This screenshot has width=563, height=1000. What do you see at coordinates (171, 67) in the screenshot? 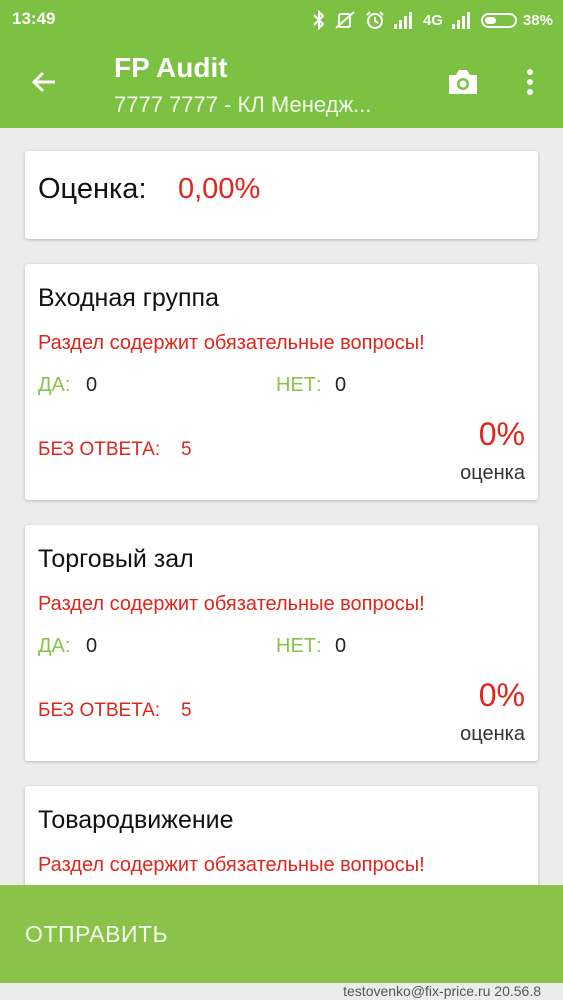
I see `app-title: FP Audit` at bounding box center [171, 67].